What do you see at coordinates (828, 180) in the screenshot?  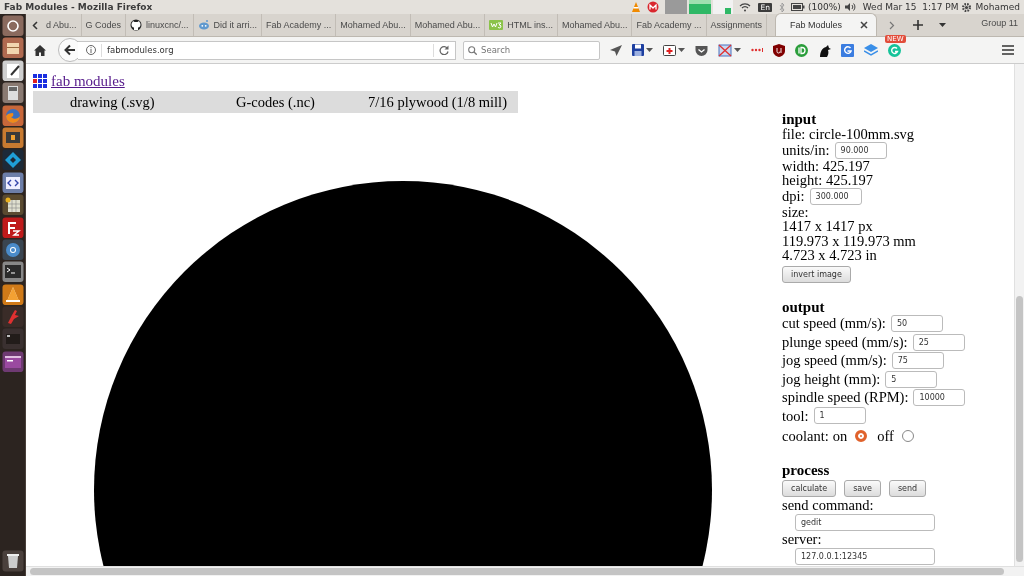 I see `height-value: height: 425.197` at bounding box center [828, 180].